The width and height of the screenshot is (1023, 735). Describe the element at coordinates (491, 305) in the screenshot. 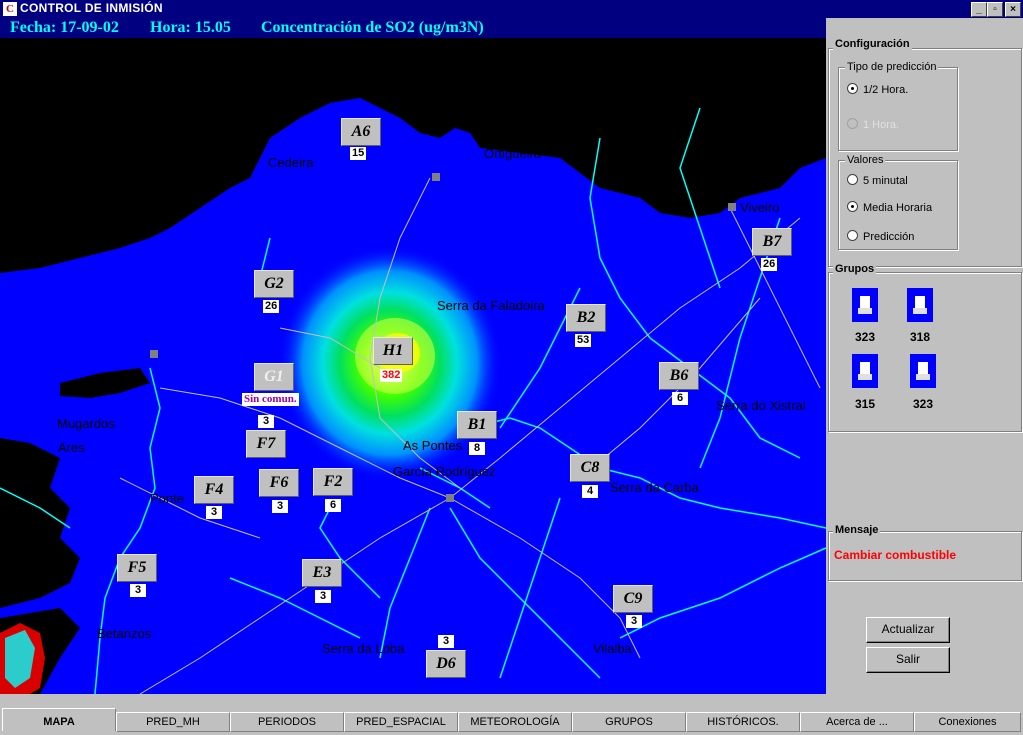

I see `place-faladoira: Serra da Faladoira` at that location.